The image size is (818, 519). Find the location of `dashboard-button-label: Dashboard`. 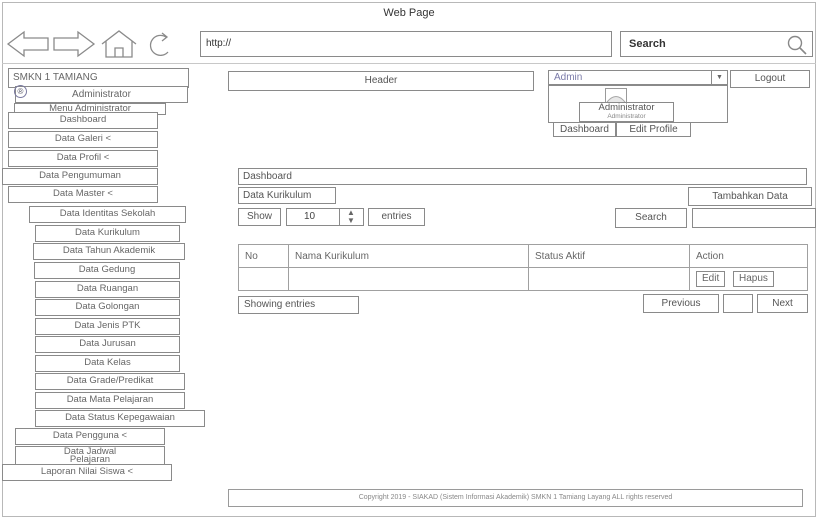

dashboard-button-label: Dashboard is located at coordinates (584, 129).